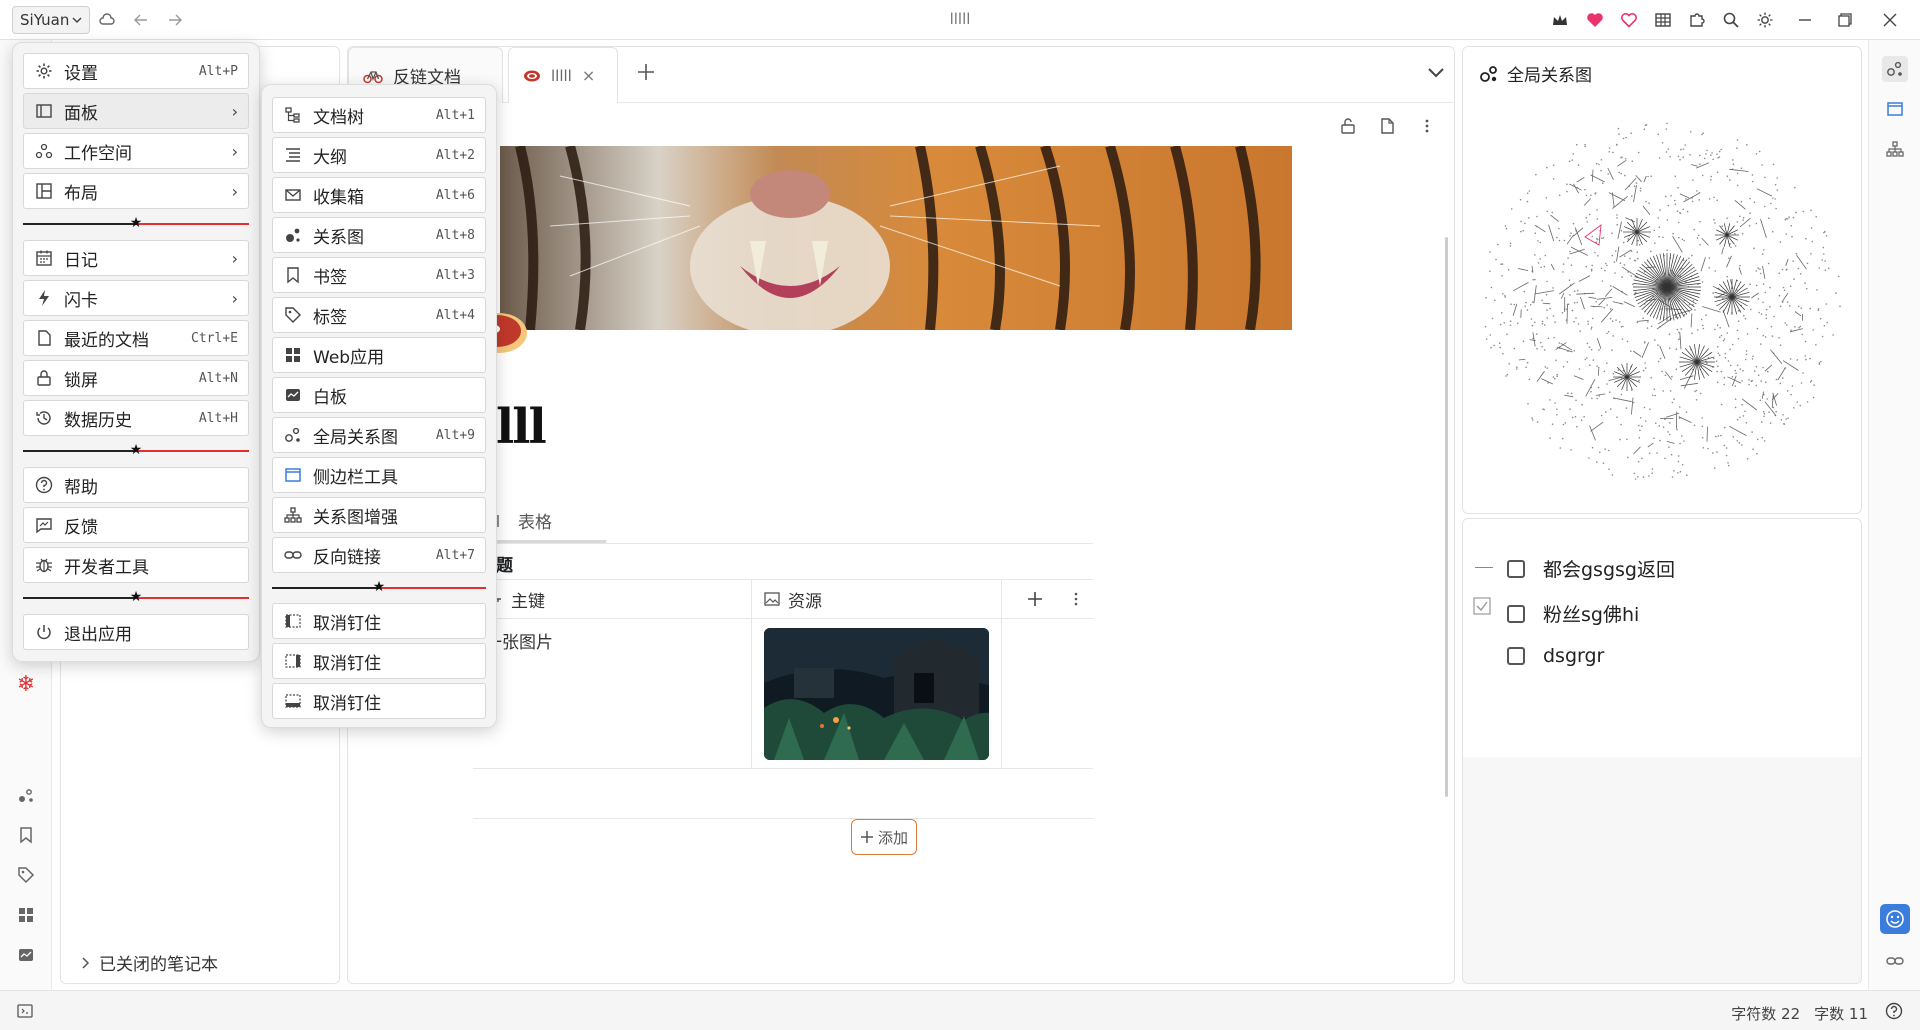 The height and width of the screenshot is (1030, 1920). Describe the element at coordinates (1895, 149) in the screenshot. I see `graph-enhance-icon` at that location.